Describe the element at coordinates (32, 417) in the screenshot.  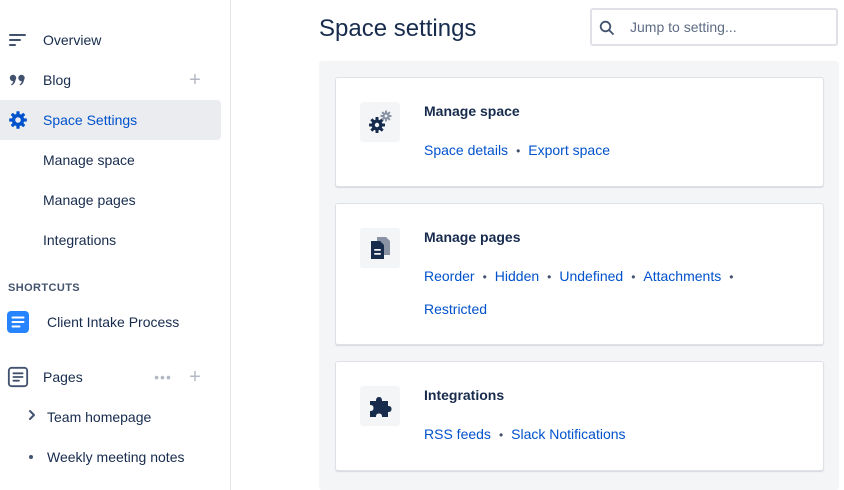
I see `chevron-right-icon` at that location.